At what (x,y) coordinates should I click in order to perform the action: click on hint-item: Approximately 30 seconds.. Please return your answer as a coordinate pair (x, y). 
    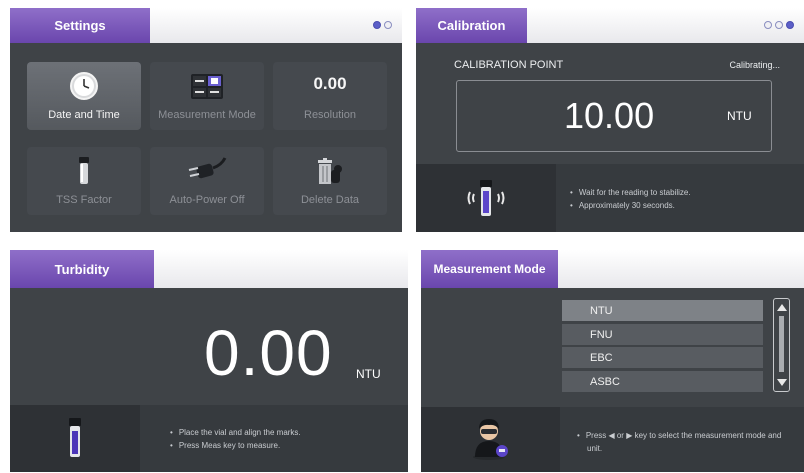
    Looking at the image, I should click on (630, 205).